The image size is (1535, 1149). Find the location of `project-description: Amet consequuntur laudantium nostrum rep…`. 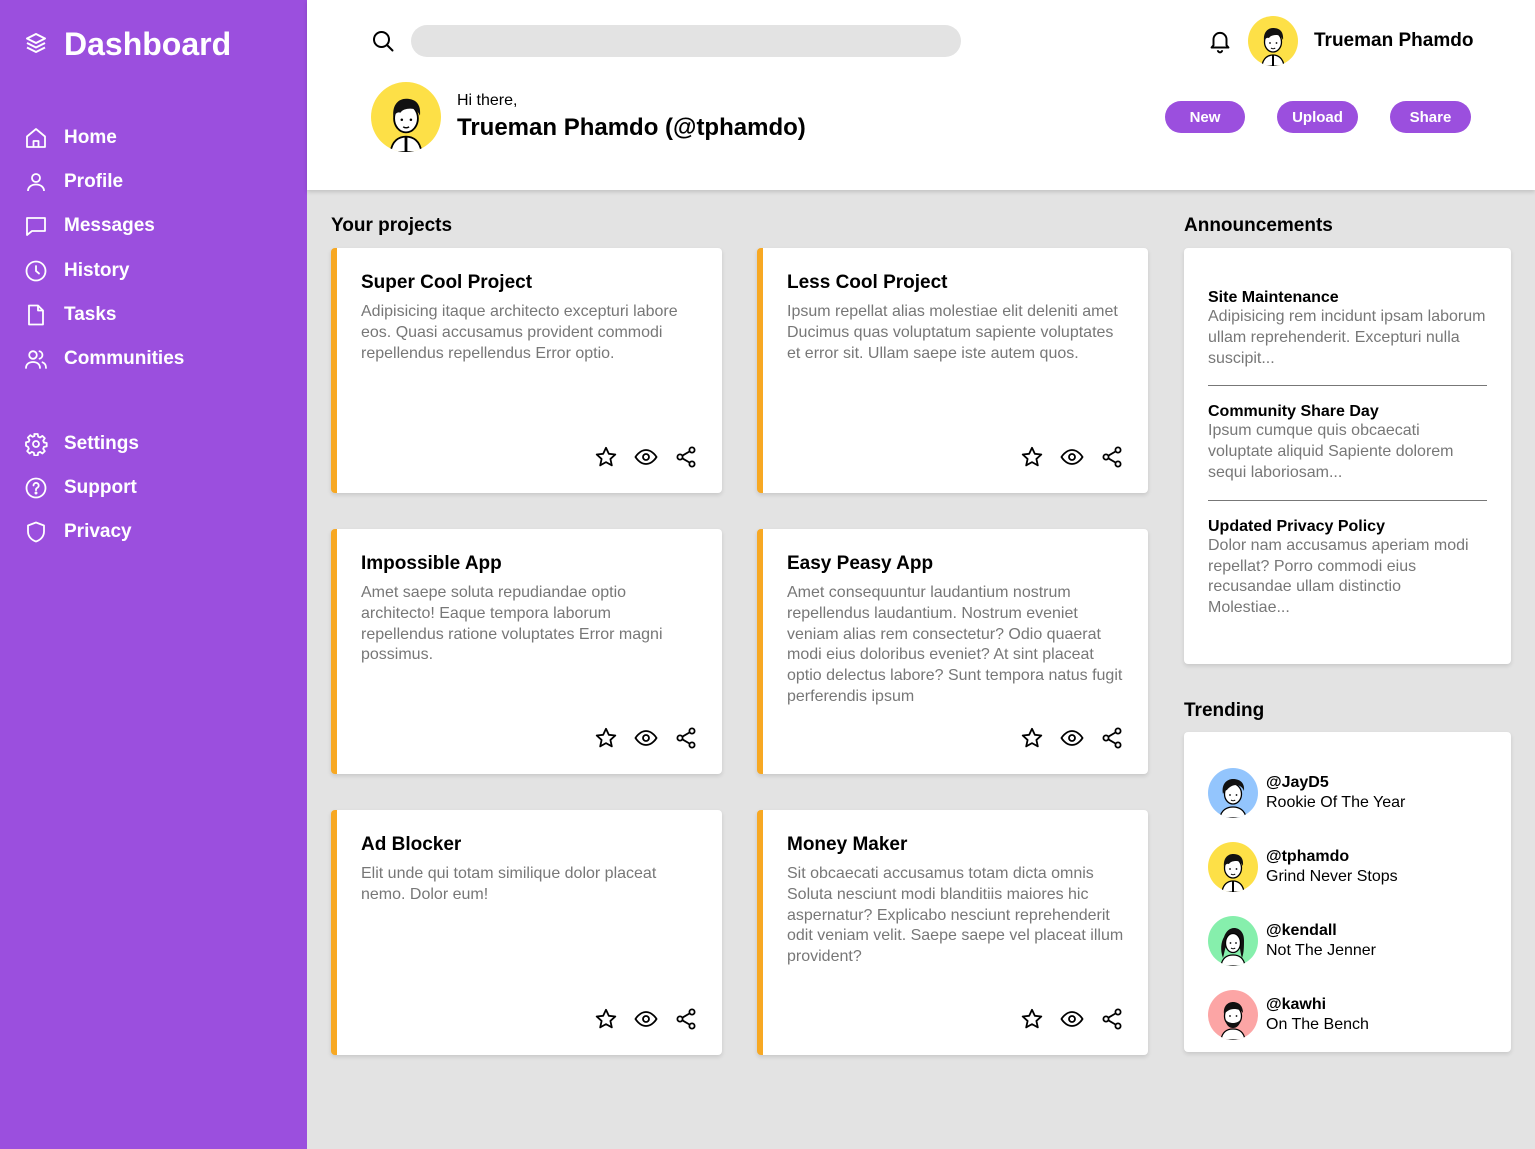

project-description: Amet consequuntur laudantium nostrum rep… is located at coordinates (955, 644).